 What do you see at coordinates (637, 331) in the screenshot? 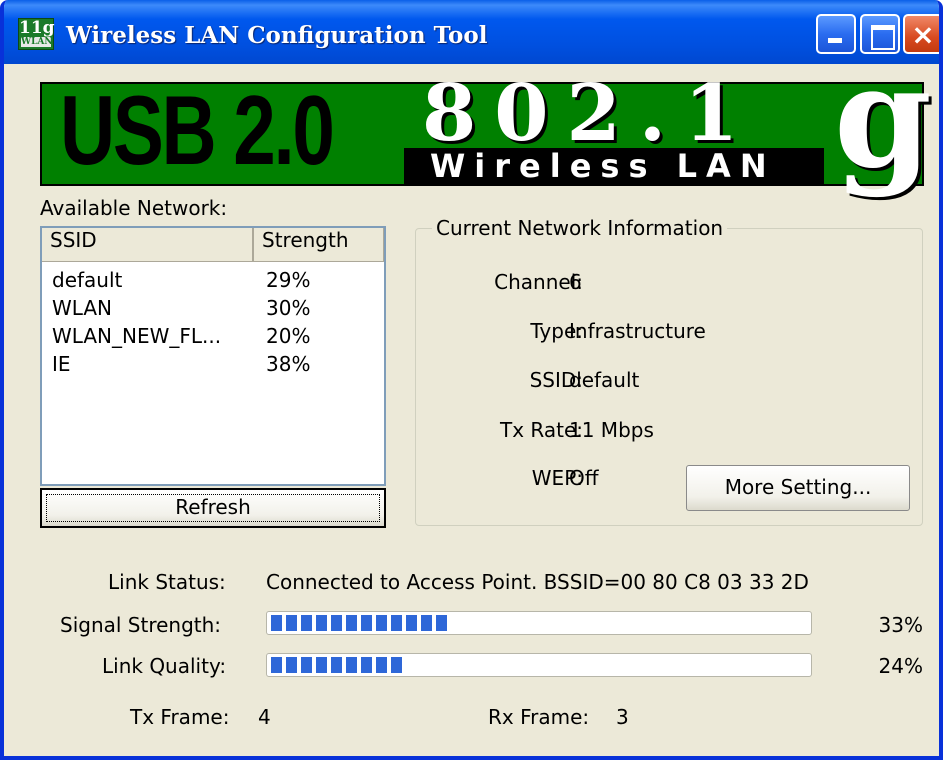
I see `type-value: Infrastructure` at bounding box center [637, 331].